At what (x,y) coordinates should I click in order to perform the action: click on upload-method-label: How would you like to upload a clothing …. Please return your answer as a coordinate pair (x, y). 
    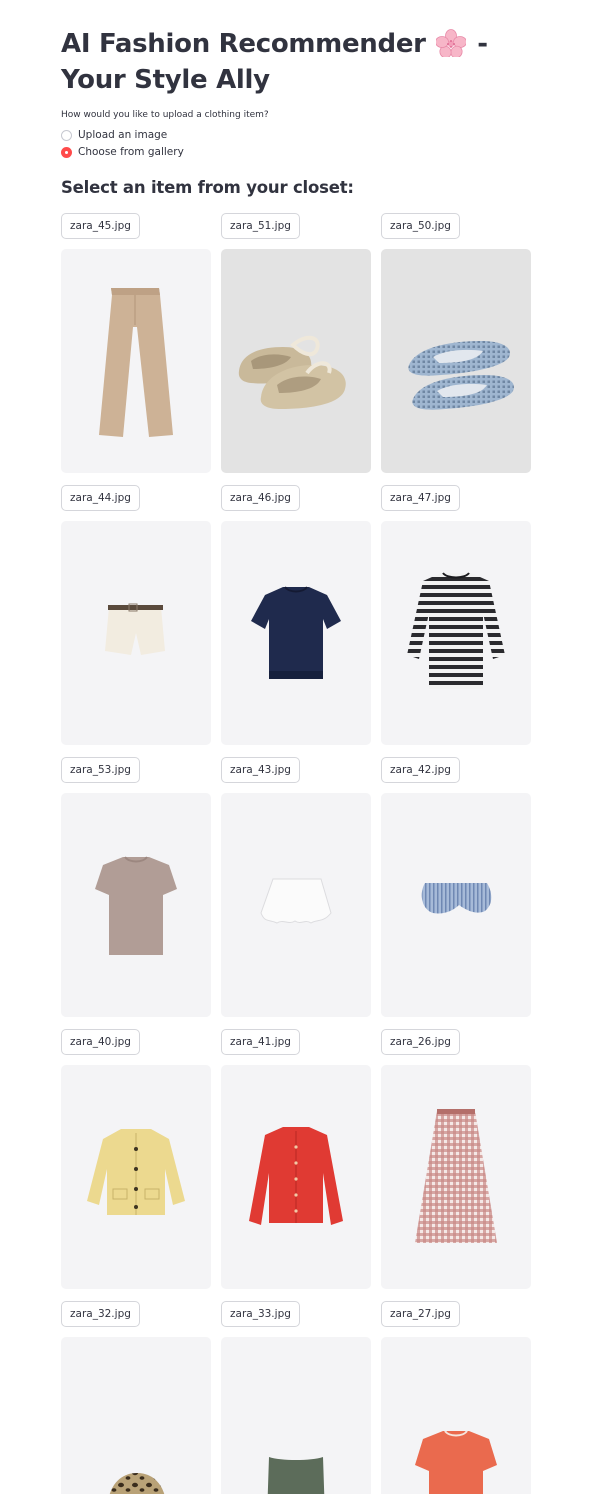
    Looking at the image, I should click on (165, 115).